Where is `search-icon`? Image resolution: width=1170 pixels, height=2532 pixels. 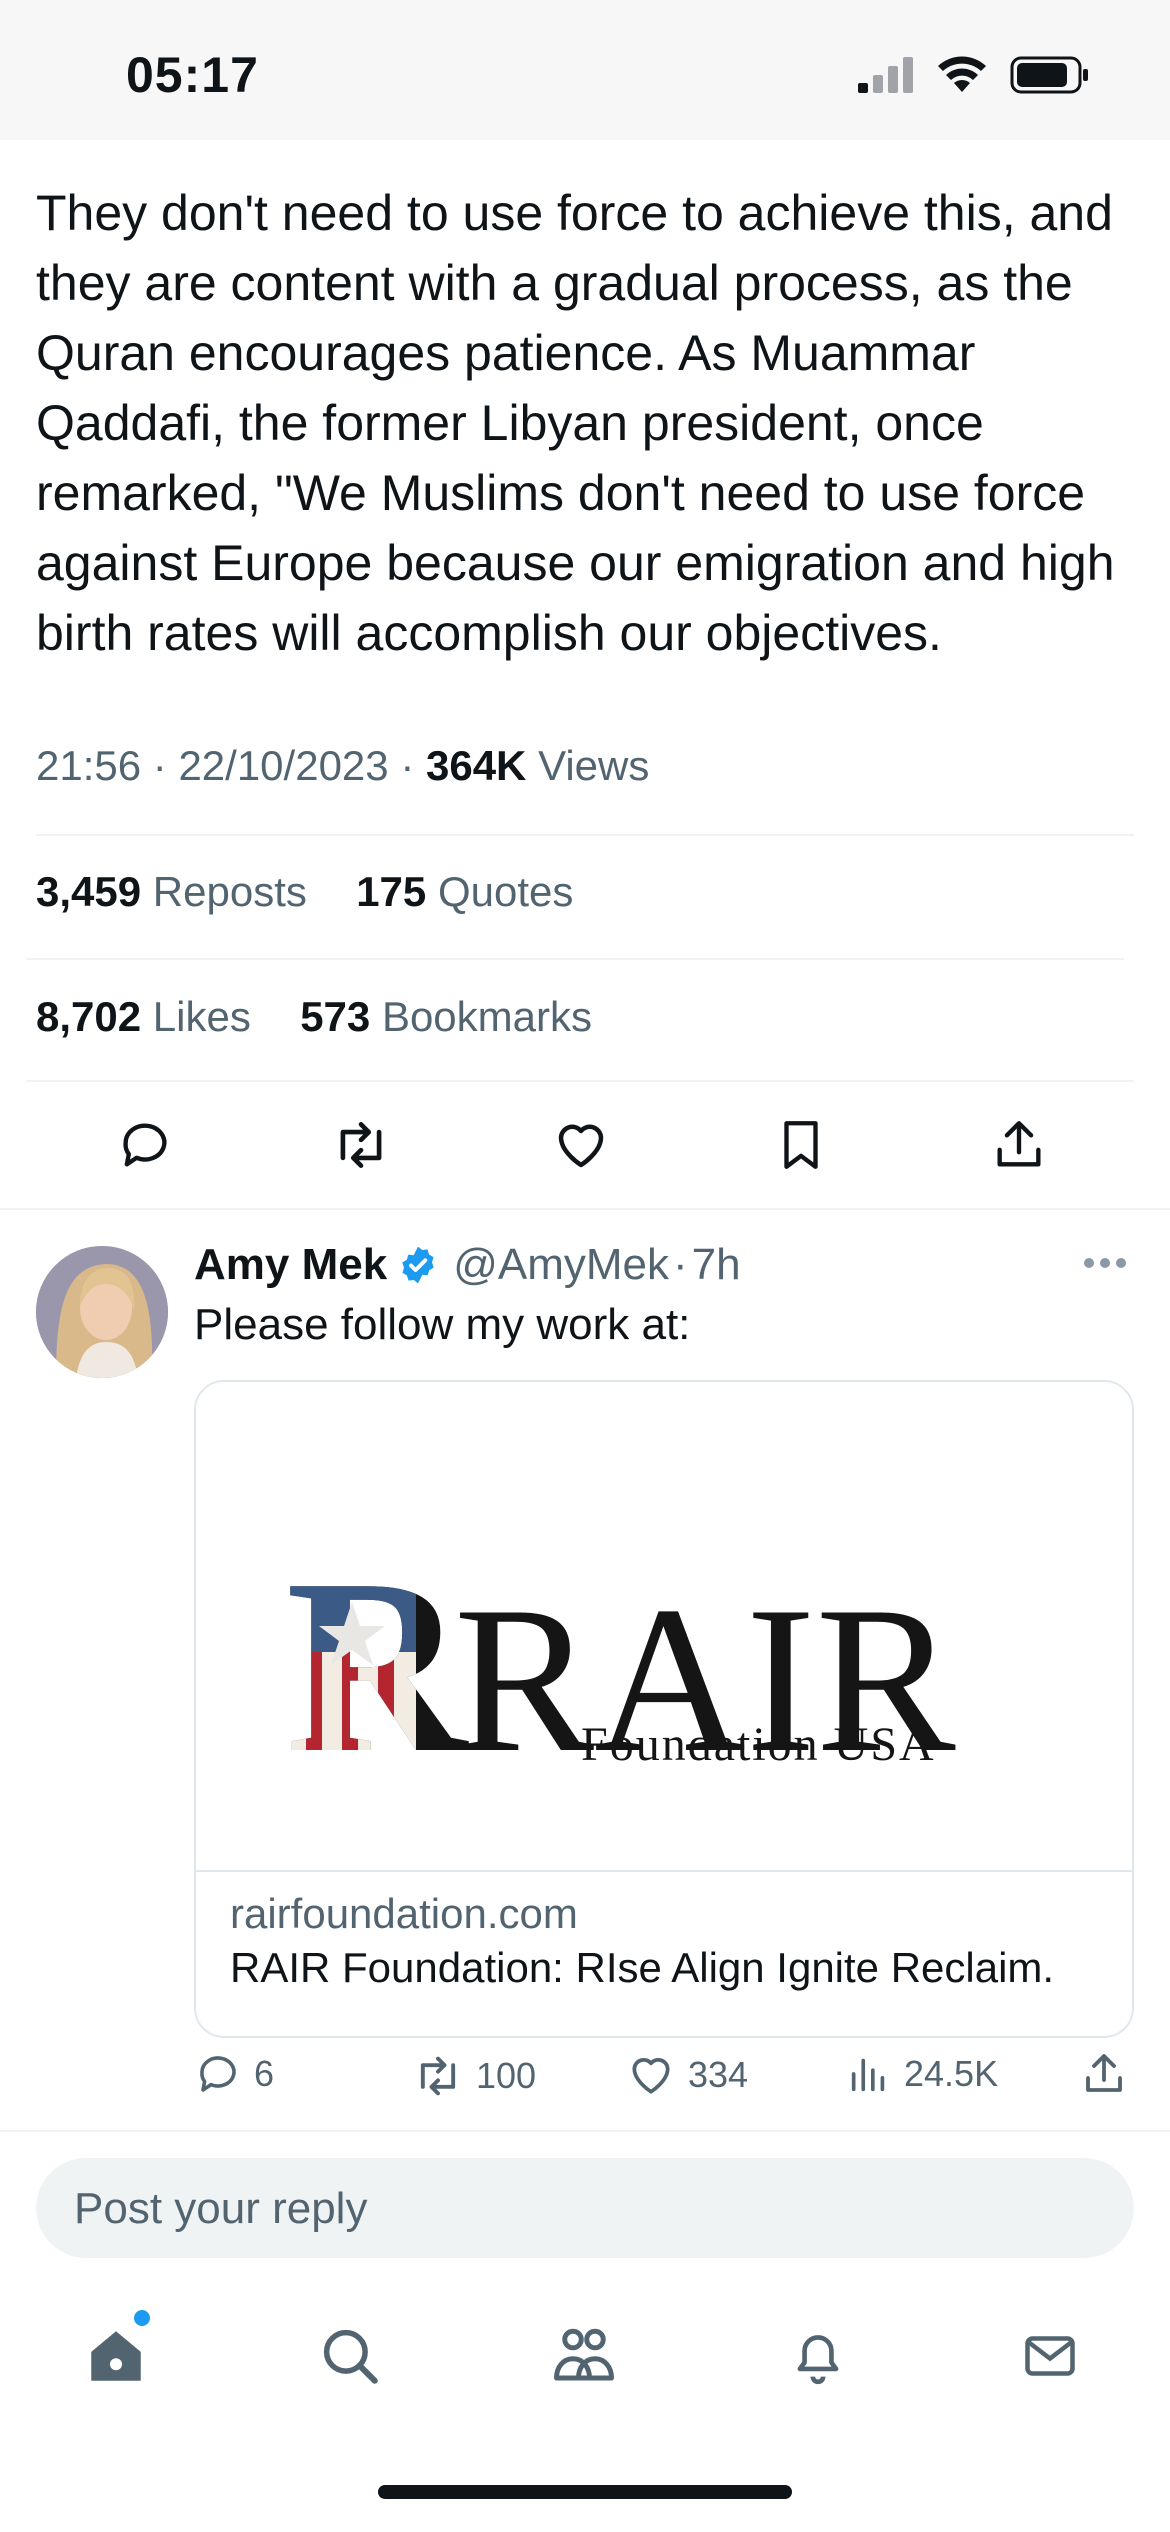 search-icon is located at coordinates (350, 2356).